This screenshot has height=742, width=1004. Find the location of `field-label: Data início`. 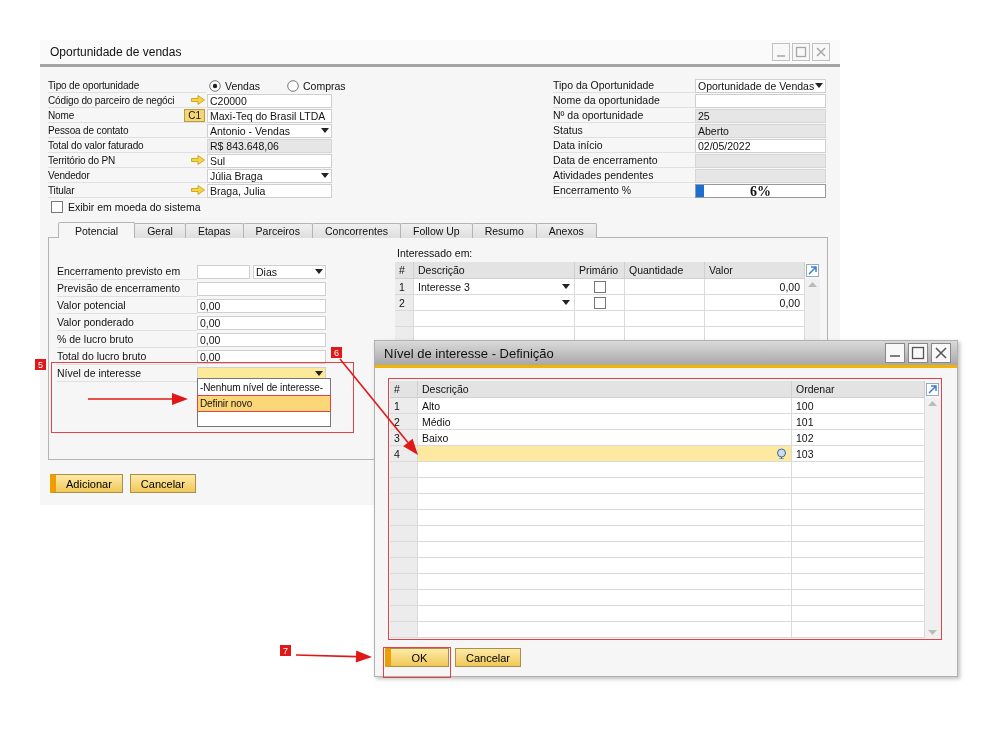

field-label: Data início is located at coordinates (578, 145).